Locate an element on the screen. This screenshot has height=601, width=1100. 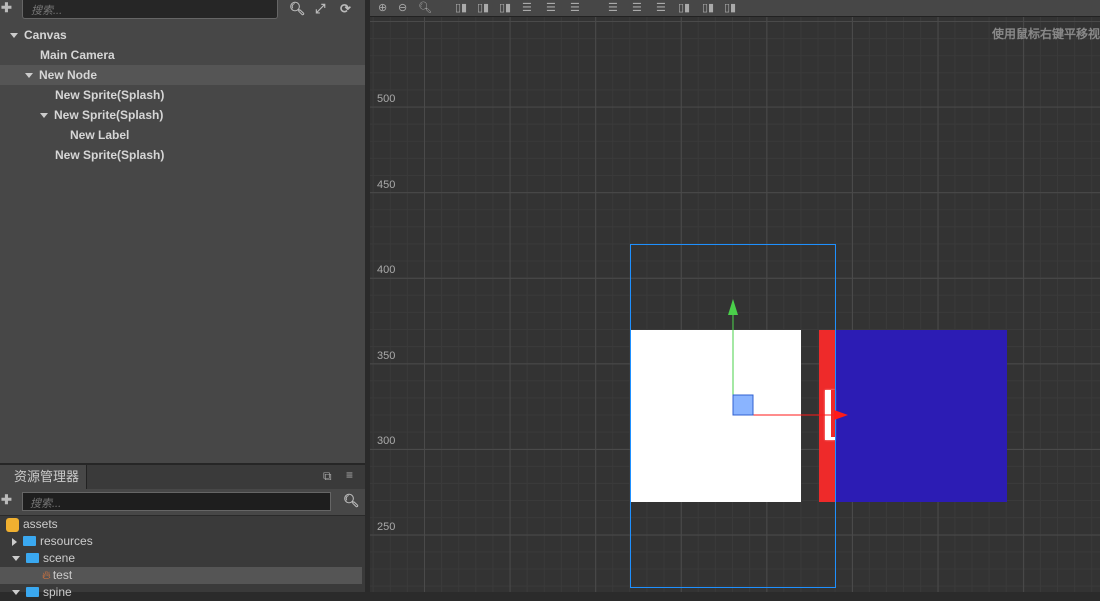
x-arrow-icon is located at coordinates (841, 415).